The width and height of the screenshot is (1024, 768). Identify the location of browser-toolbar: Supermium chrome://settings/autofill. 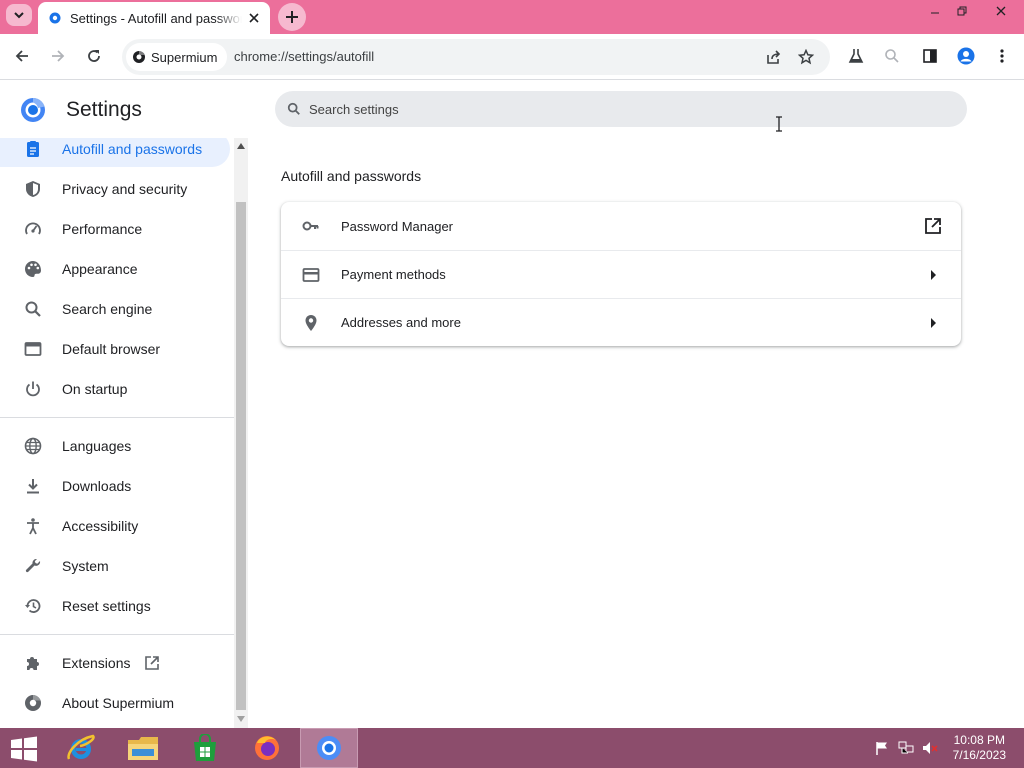
(512, 57).